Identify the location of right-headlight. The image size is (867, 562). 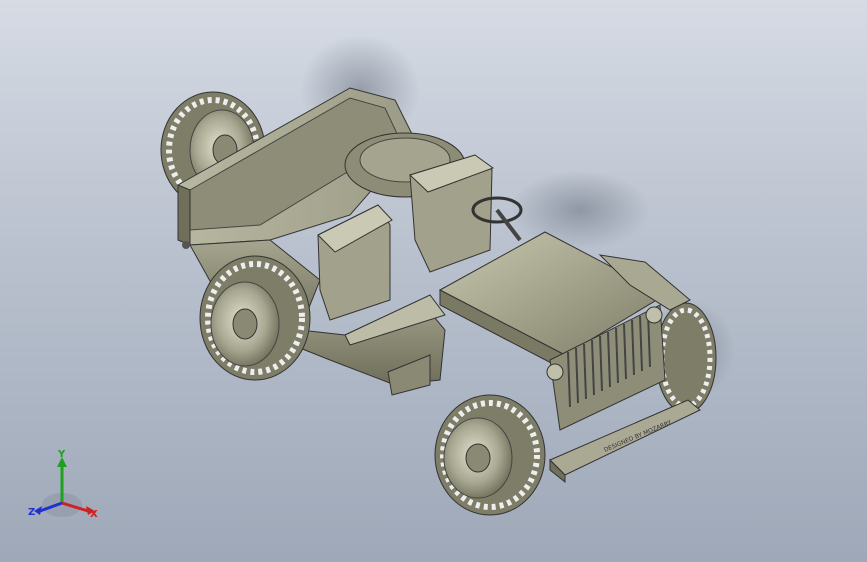
(654, 315).